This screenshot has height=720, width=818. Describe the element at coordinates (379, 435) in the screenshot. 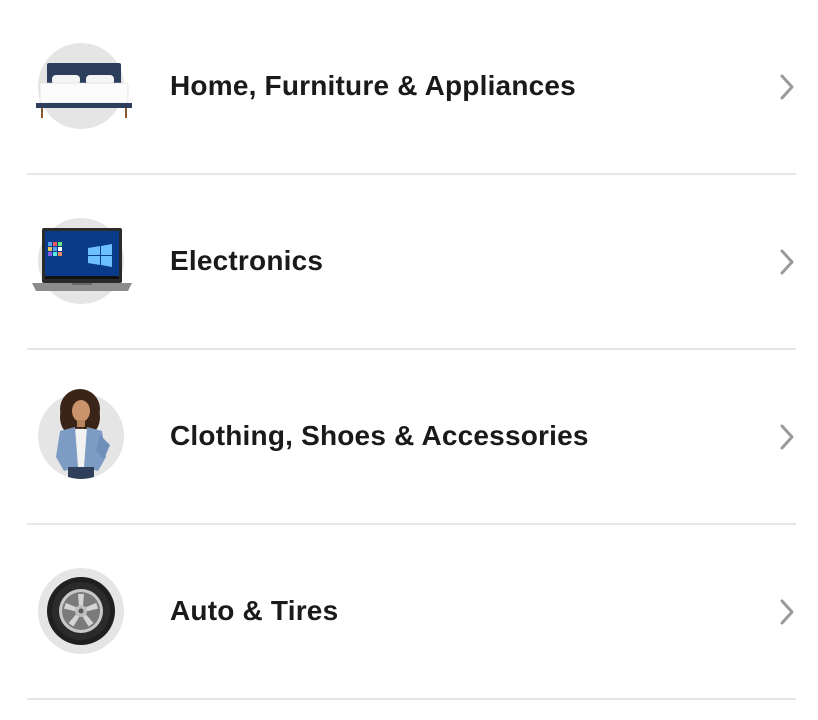

I see `category-label: Clothing, Shoes & Accessories` at that location.